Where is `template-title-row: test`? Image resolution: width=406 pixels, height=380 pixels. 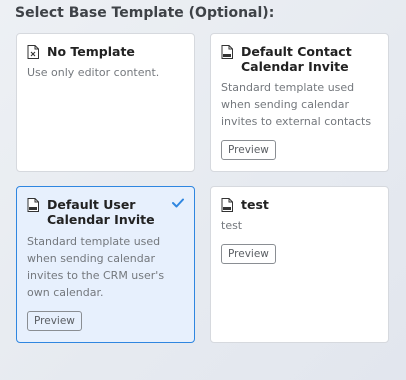 template-title-row: test is located at coordinates (292, 204).